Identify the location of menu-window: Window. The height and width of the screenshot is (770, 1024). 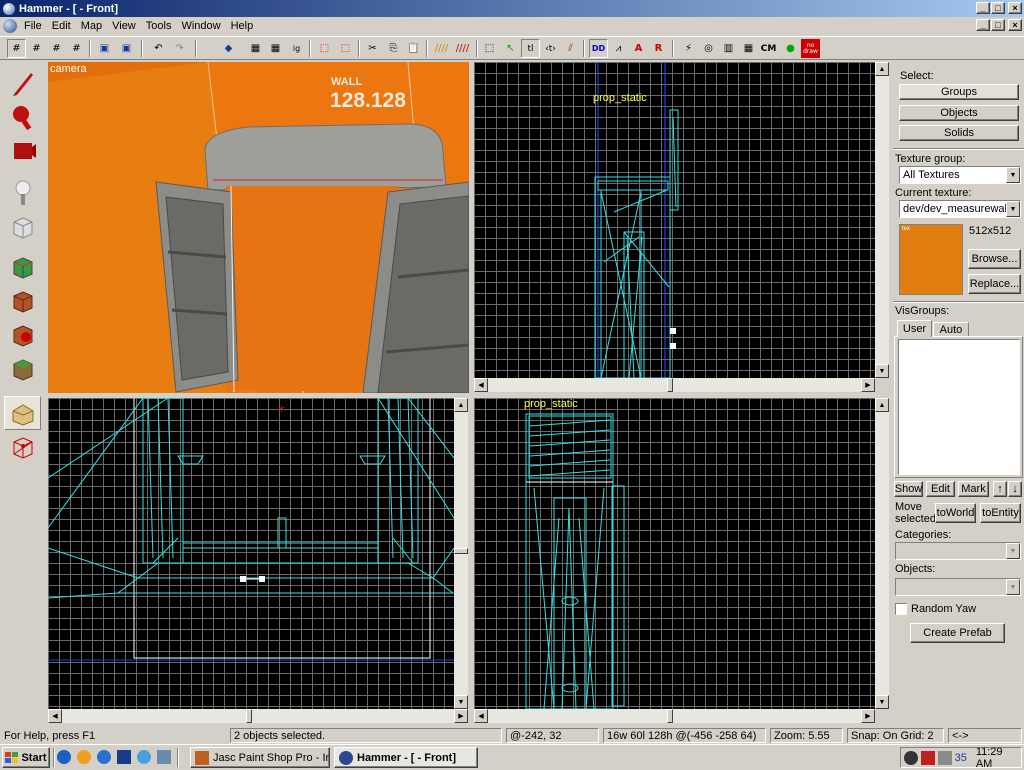
(200, 26).